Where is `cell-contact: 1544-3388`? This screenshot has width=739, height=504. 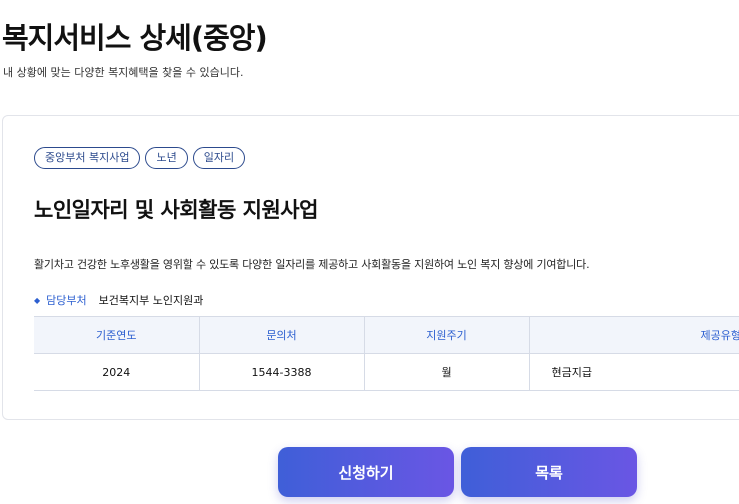
cell-contact: 1544-3388 is located at coordinates (282, 372).